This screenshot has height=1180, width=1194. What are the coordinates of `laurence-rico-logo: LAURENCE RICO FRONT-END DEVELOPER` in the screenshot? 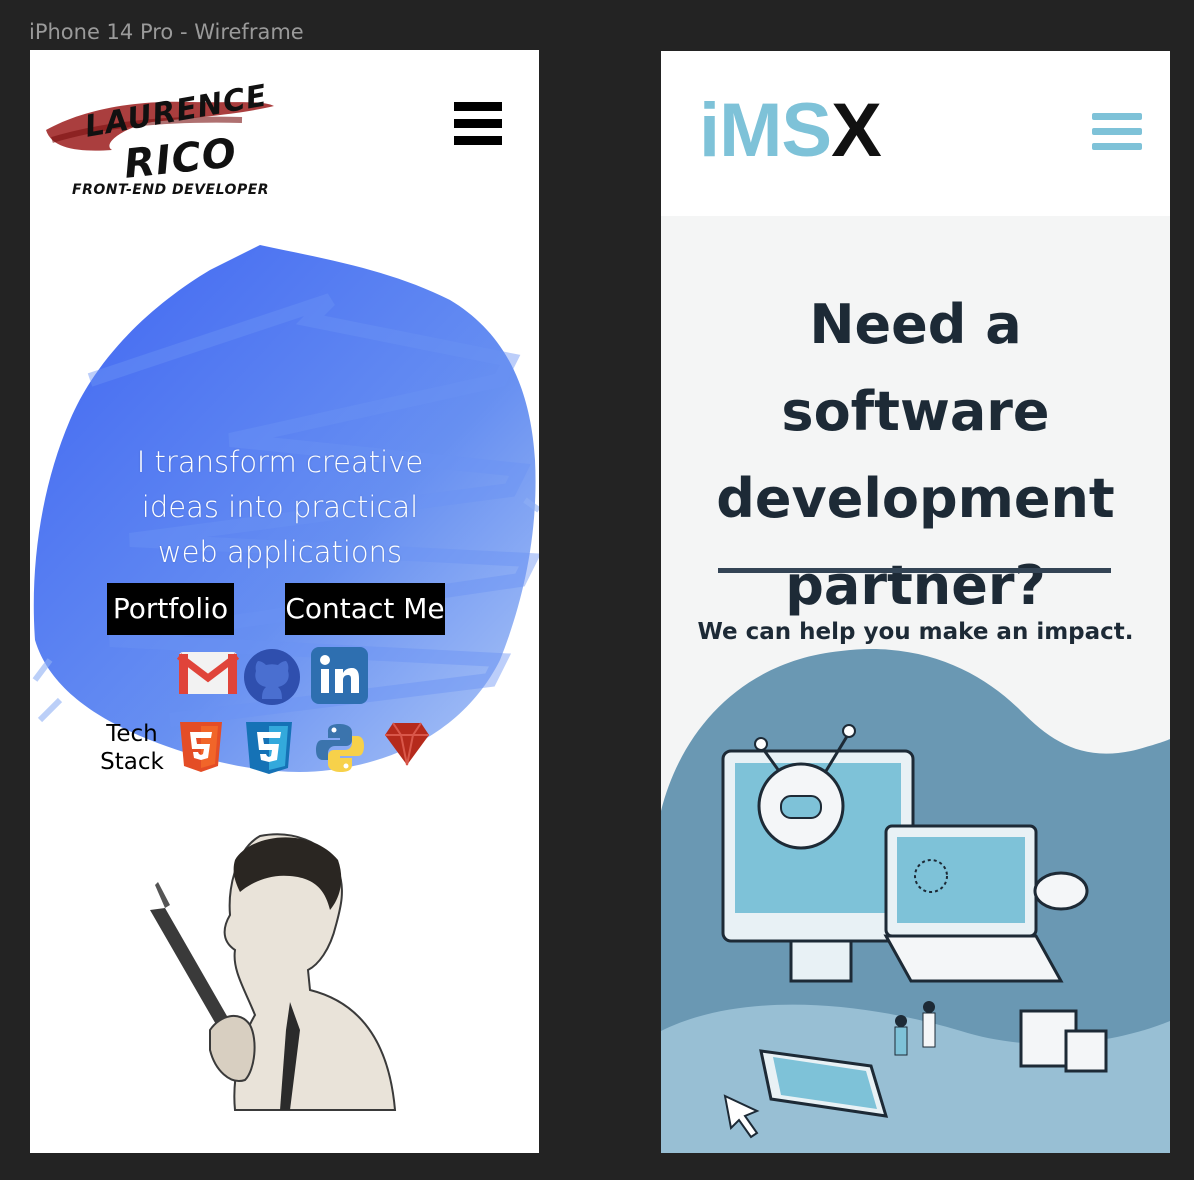 It's located at (159, 137).